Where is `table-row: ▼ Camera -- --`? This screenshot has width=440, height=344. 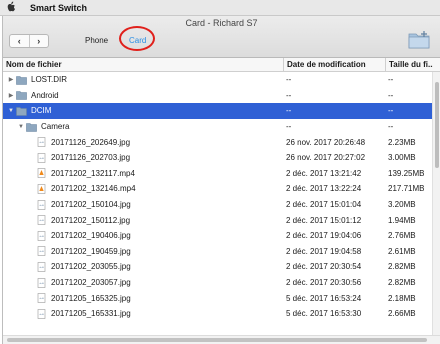
table-row: ▼ Camera -- -- is located at coordinates (218, 127).